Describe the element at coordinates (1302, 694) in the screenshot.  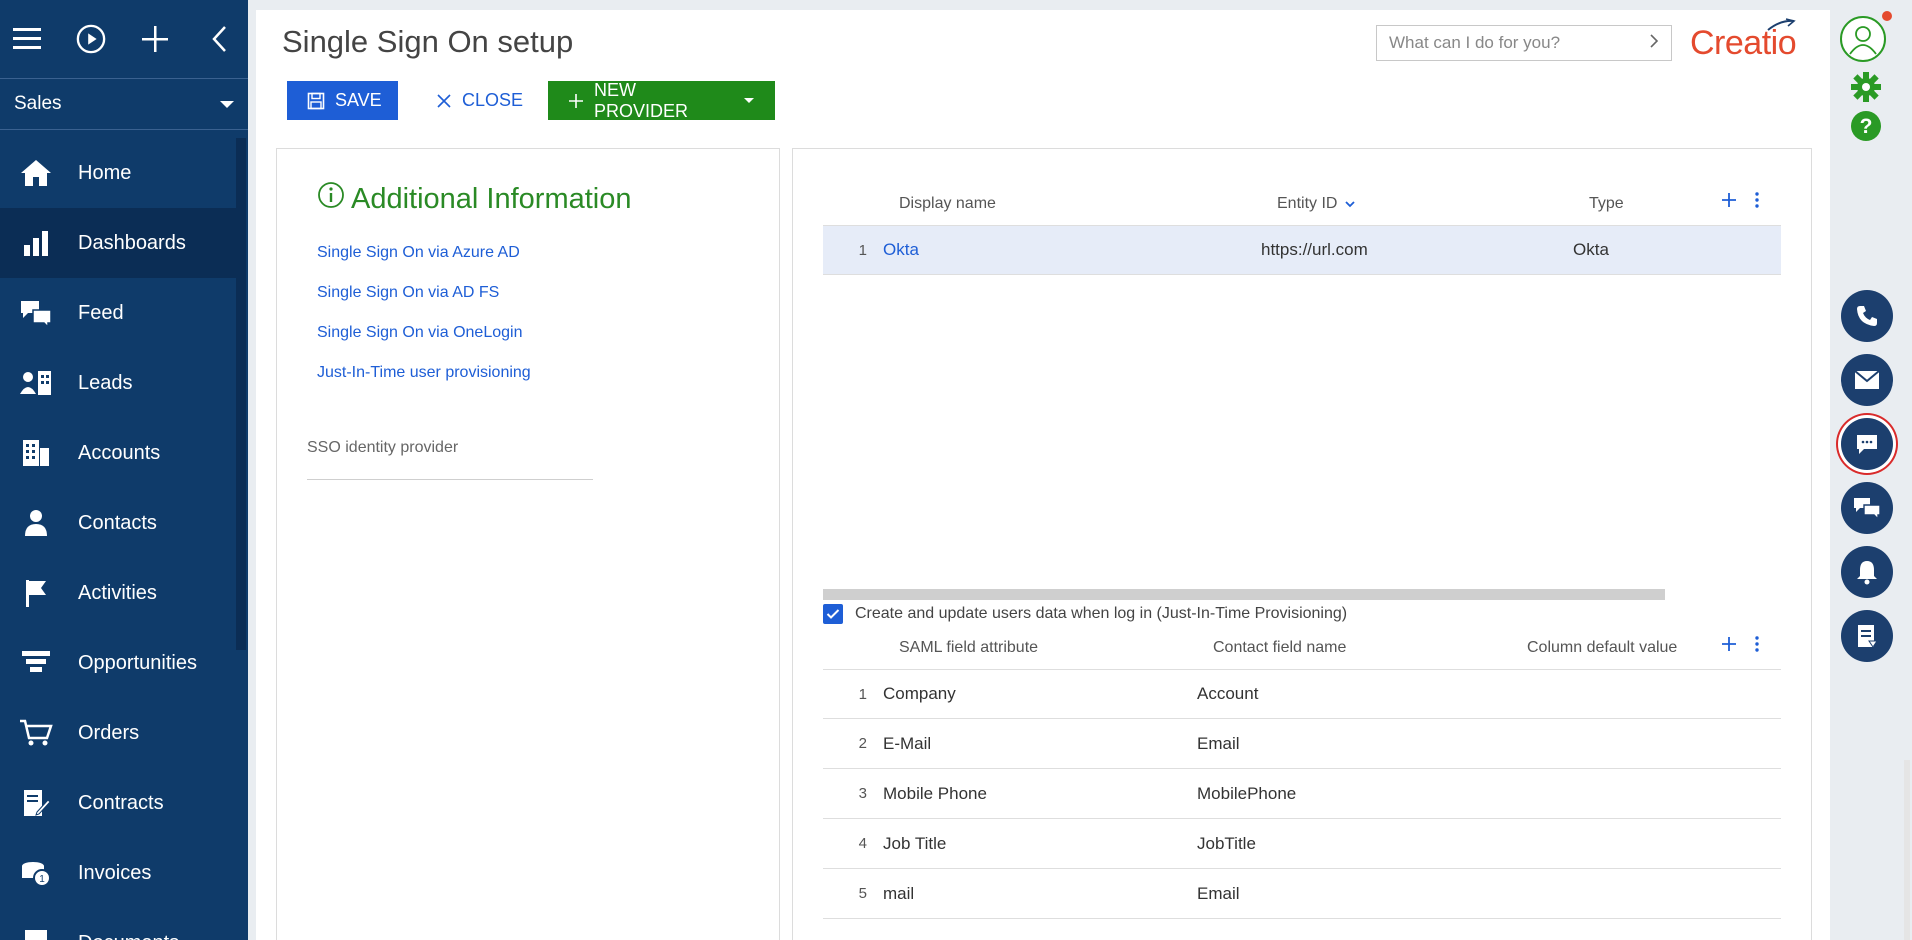
I see `table-row: 1 Company Account` at that location.